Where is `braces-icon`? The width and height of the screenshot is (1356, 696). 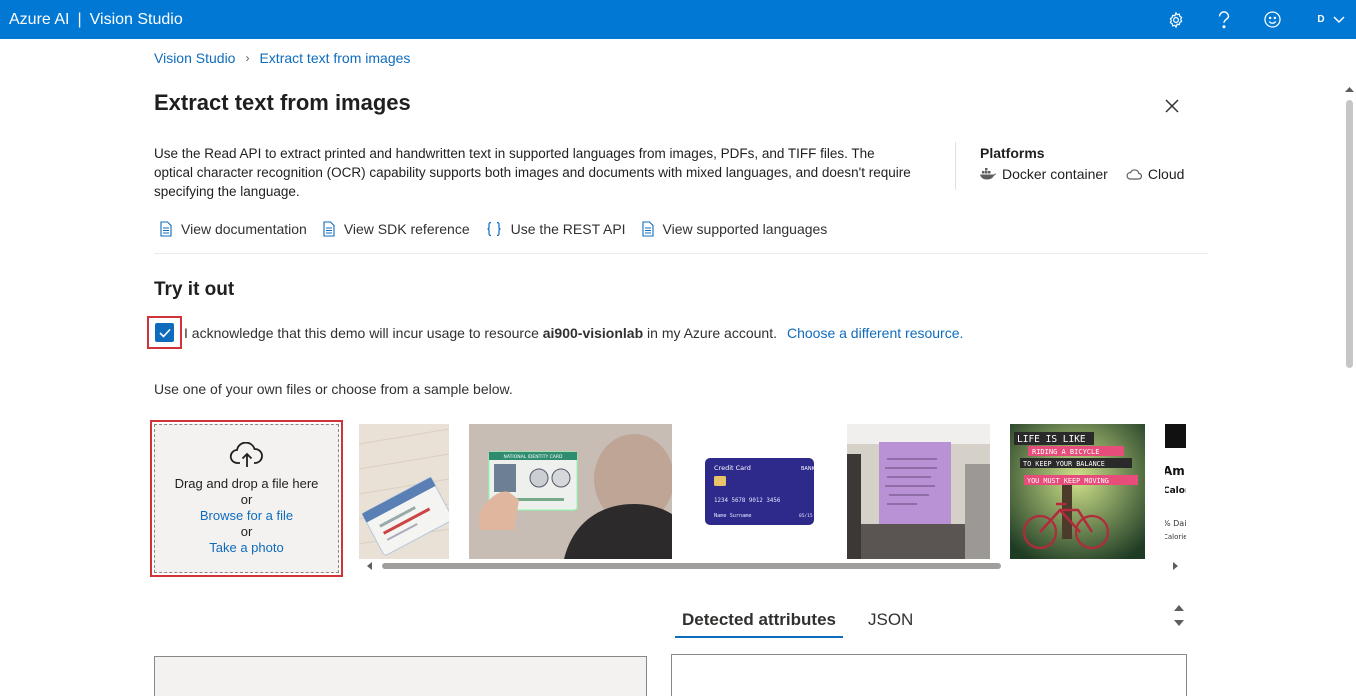
braces-icon is located at coordinates (494, 229).